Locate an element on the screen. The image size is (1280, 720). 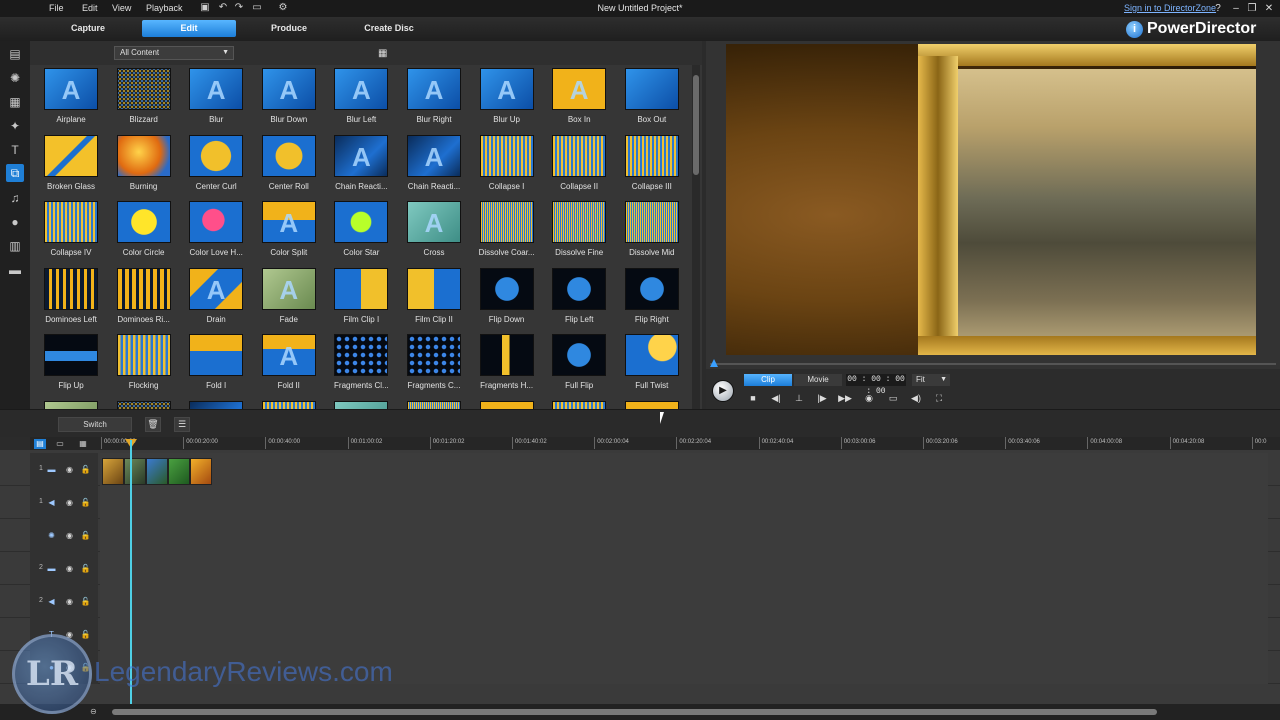
pip-room-icon: ▦ is located at coordinates (15, 102).